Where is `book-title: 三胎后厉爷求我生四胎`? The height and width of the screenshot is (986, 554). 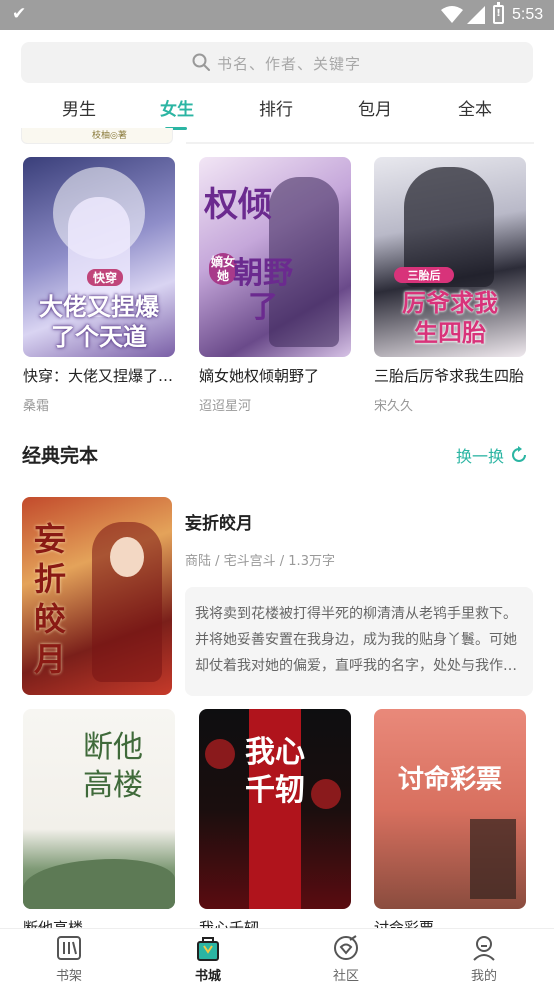
book-title: 三胎后厉爷求我生四胎 is located at coordinates (450, 375).